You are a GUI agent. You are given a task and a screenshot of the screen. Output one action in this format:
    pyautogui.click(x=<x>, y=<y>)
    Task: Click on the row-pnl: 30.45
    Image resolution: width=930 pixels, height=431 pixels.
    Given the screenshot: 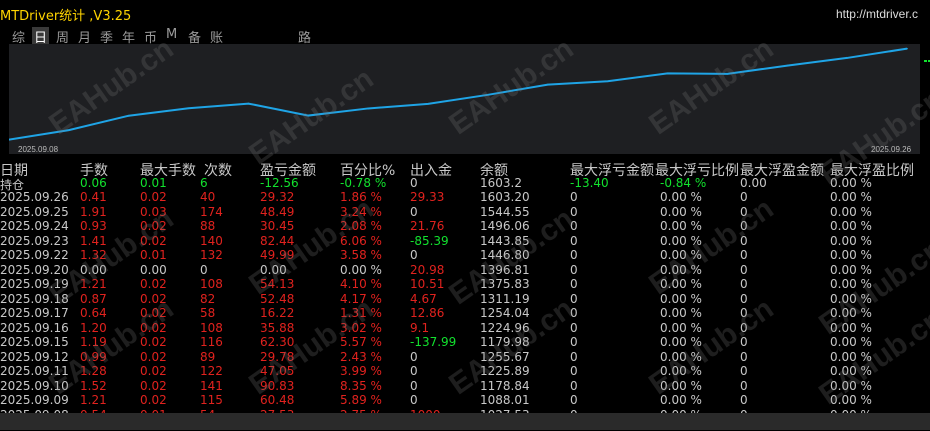 What is the action you would take?
    pyautogui.click(x=277, y=226)
    